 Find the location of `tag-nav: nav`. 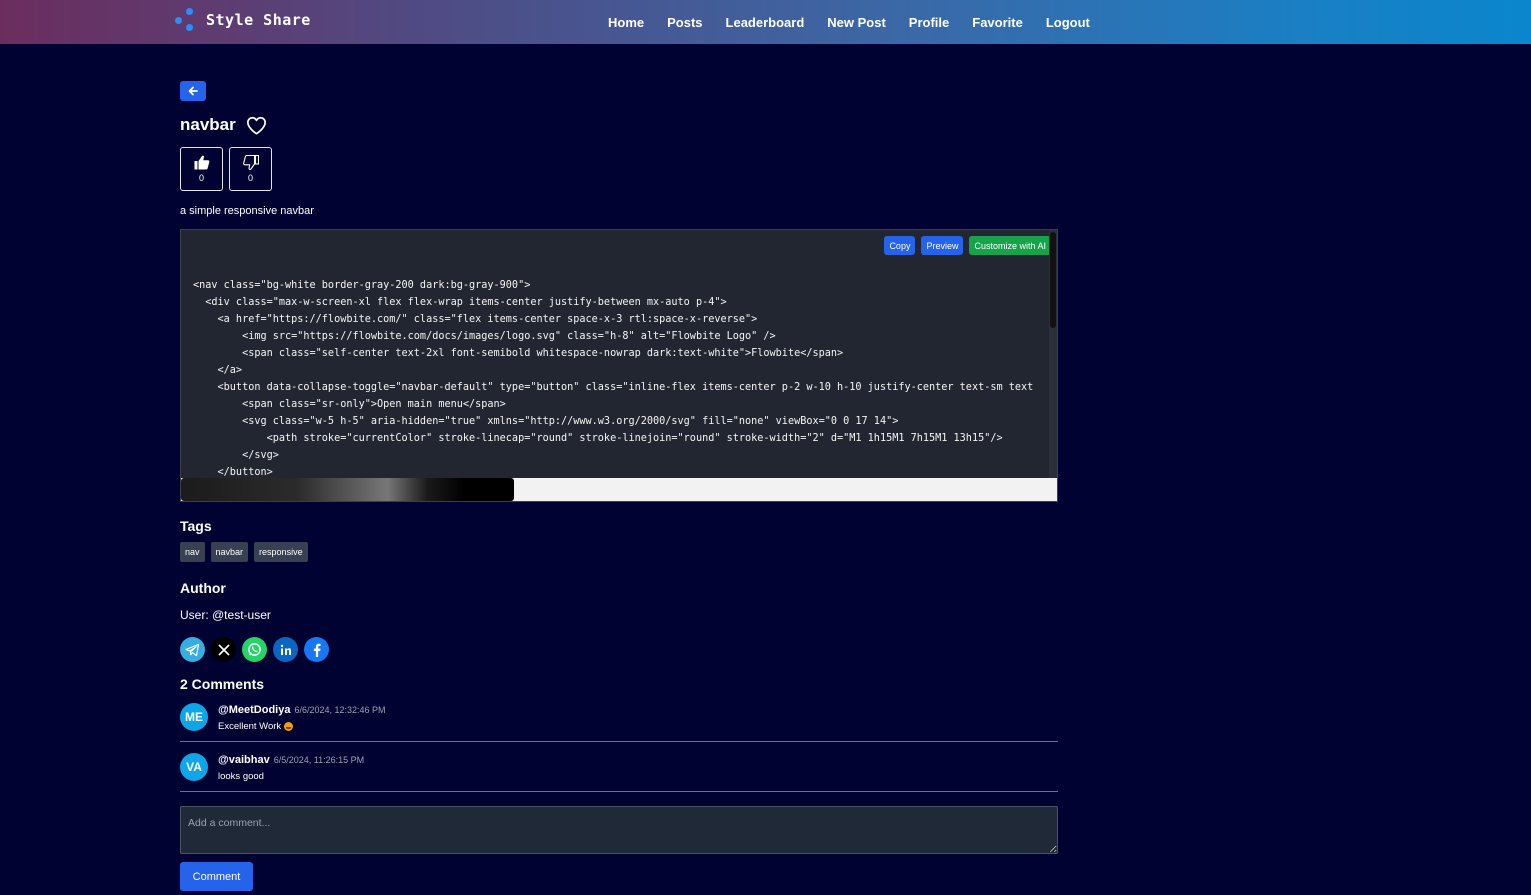

tag-nav: nav is located at coordinates (192, 552).